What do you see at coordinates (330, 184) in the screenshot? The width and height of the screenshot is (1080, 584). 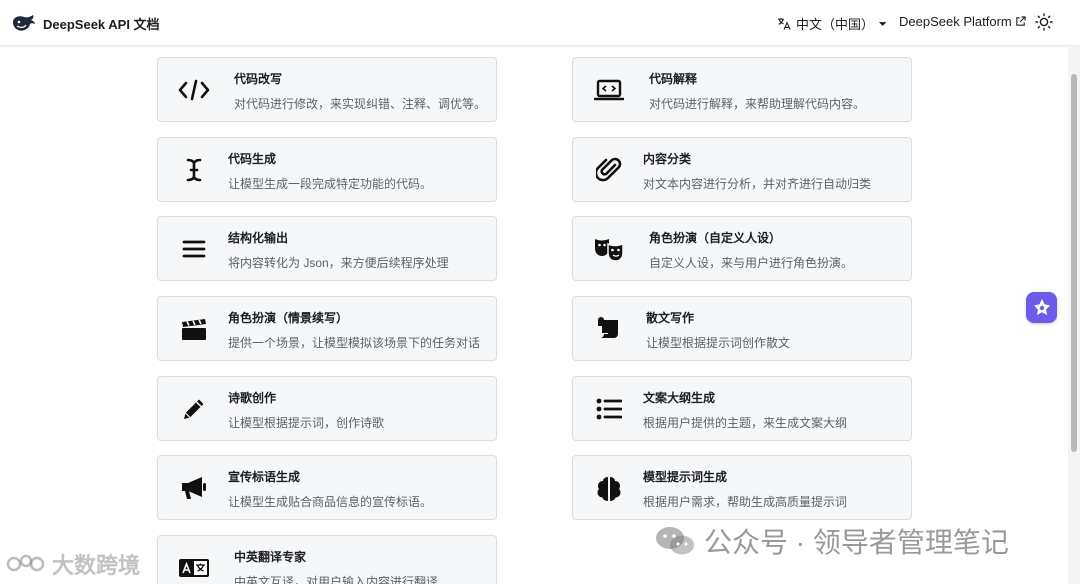 I see `card-description: 让模型生成一段完成特定功能的代码。` at bounding box center [330, 184].